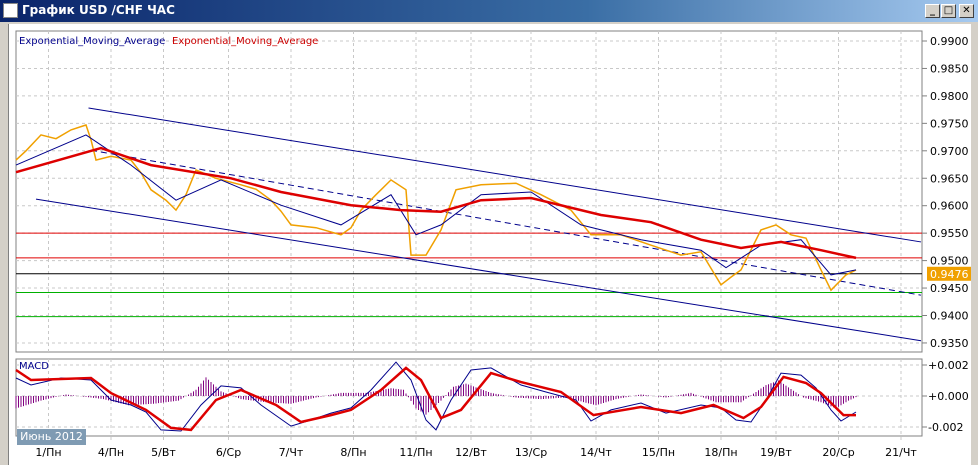  I want to click on macd-label: MACD, so click(34, 366).